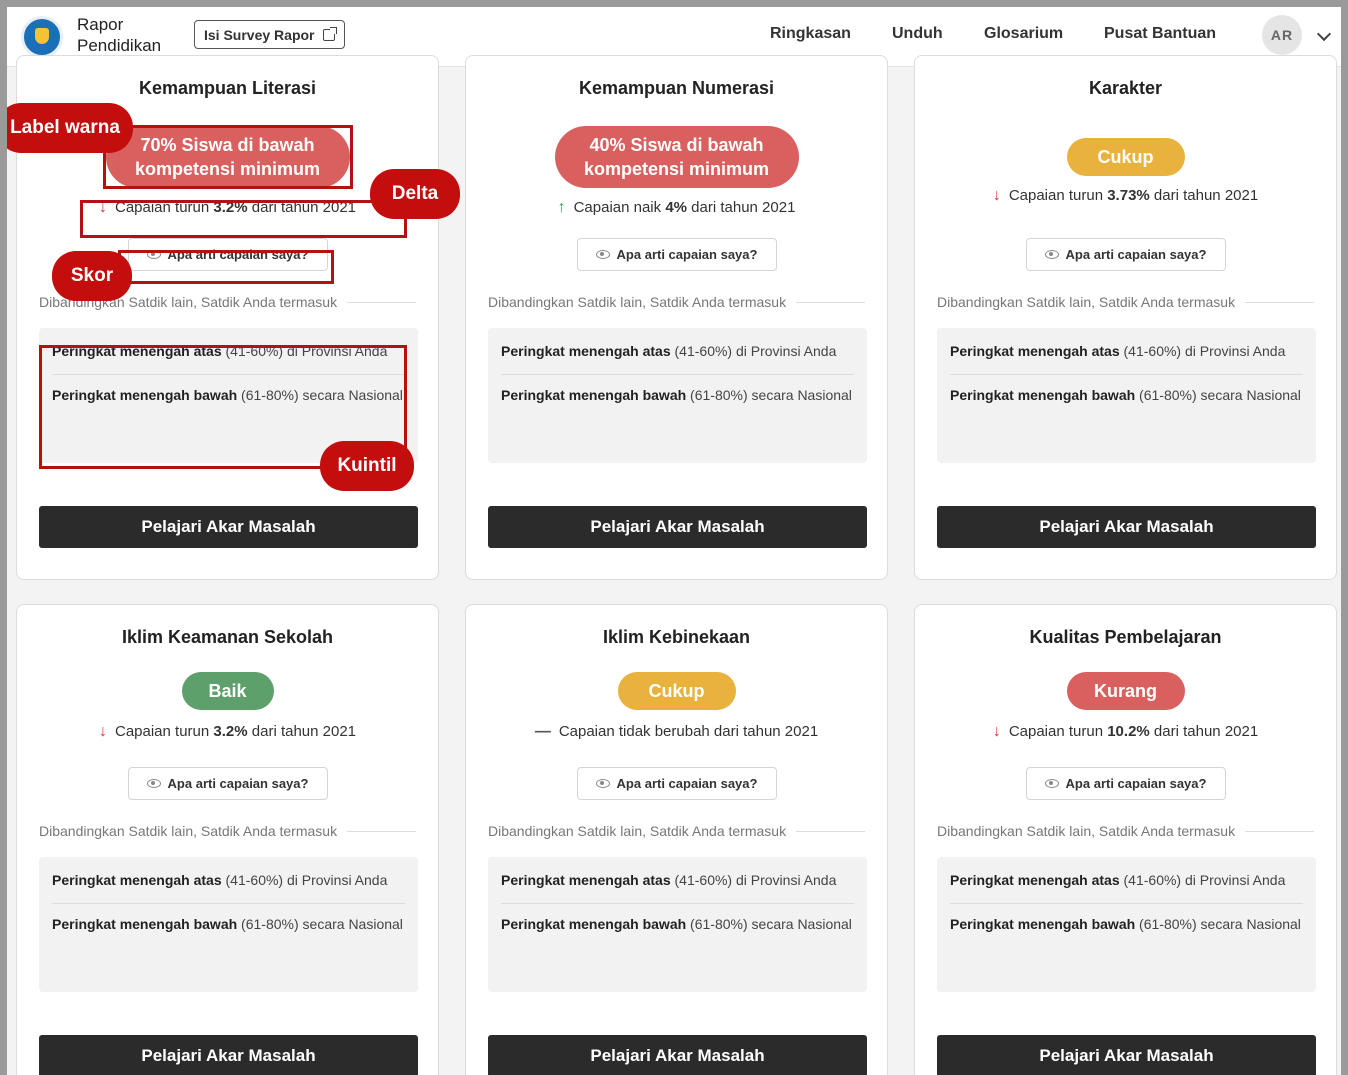 The image size is (1348, 1075). I want to click on brand-line-1: Rapor, so click(100, 24).